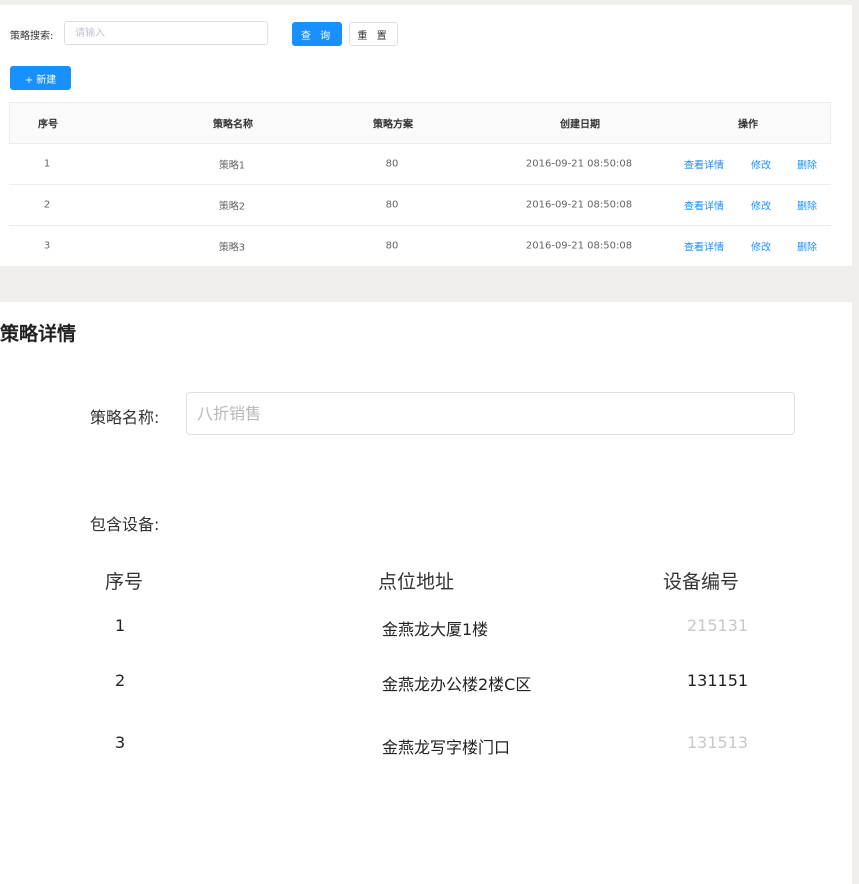 The image size is (859, 884). Describe the element at coordinates (48, 125) in the screenshot. I see `header-index: 序号` at that location.